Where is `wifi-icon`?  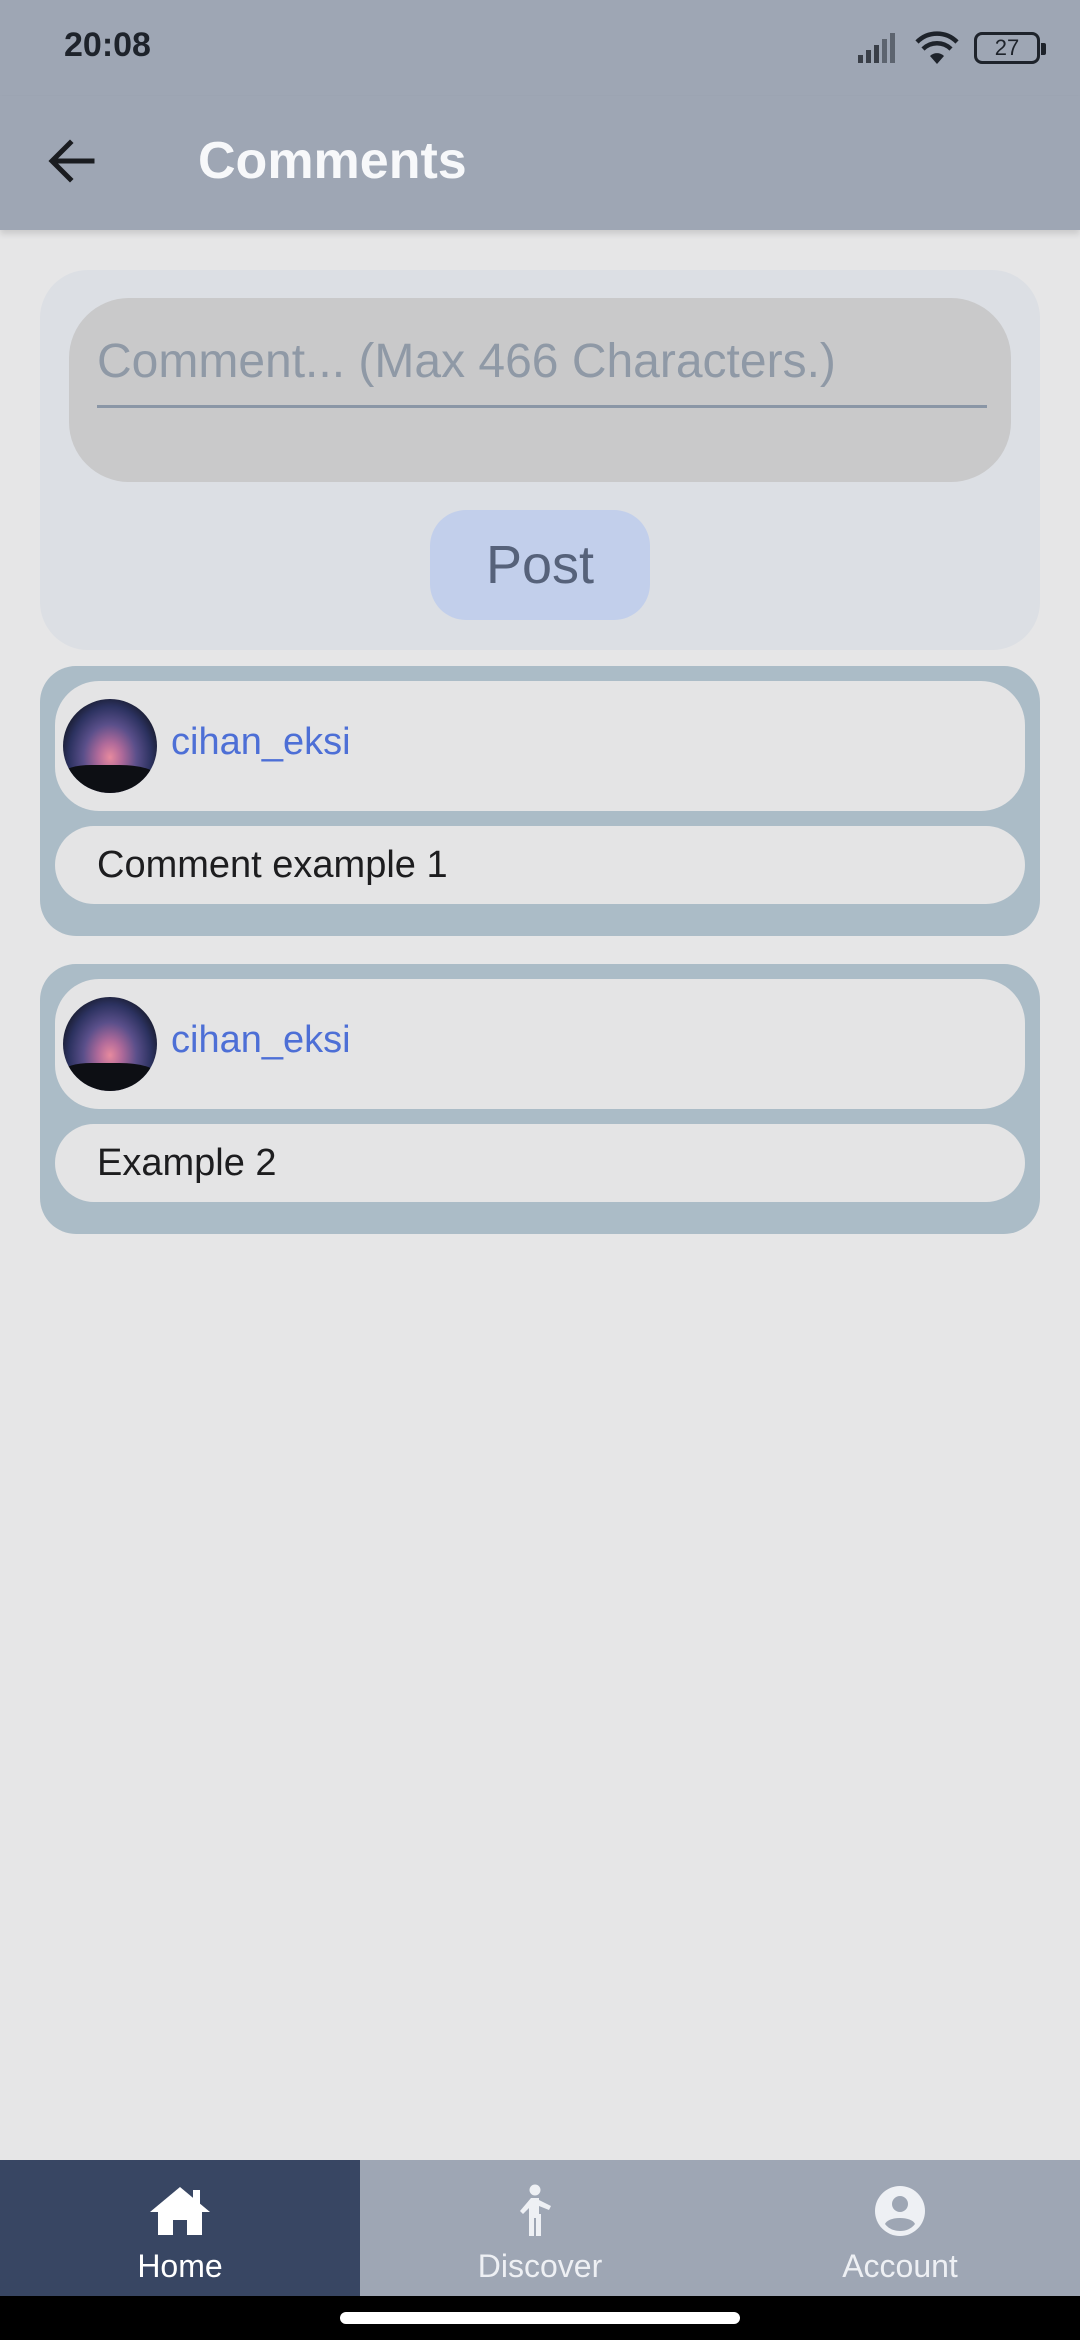
wifi-icon is located at coordinates (937, 47).